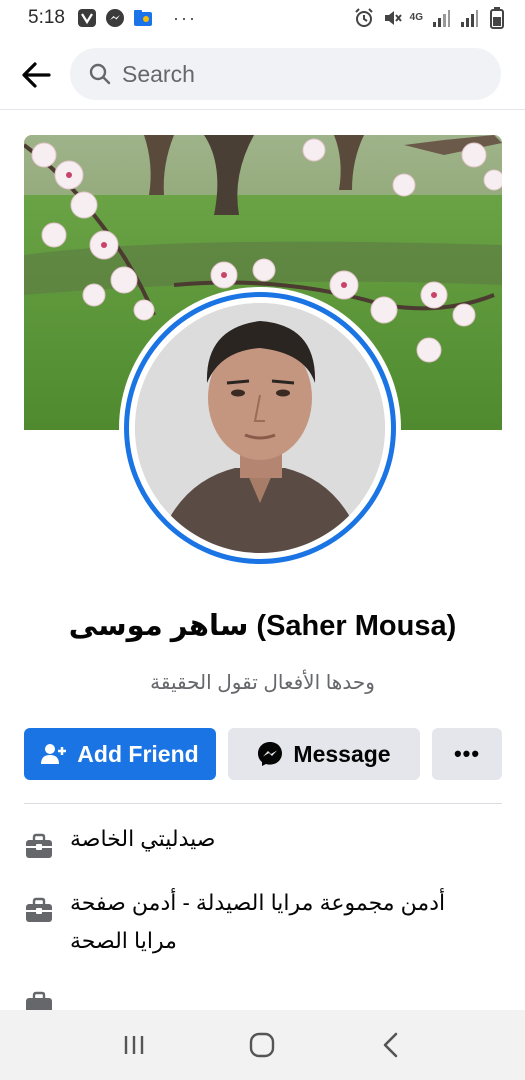  What do you see at coordinates (143, 838) in the screenshot?
I see `detail-text: صيدليتي الخاصة` at bounding box center [143, 838].